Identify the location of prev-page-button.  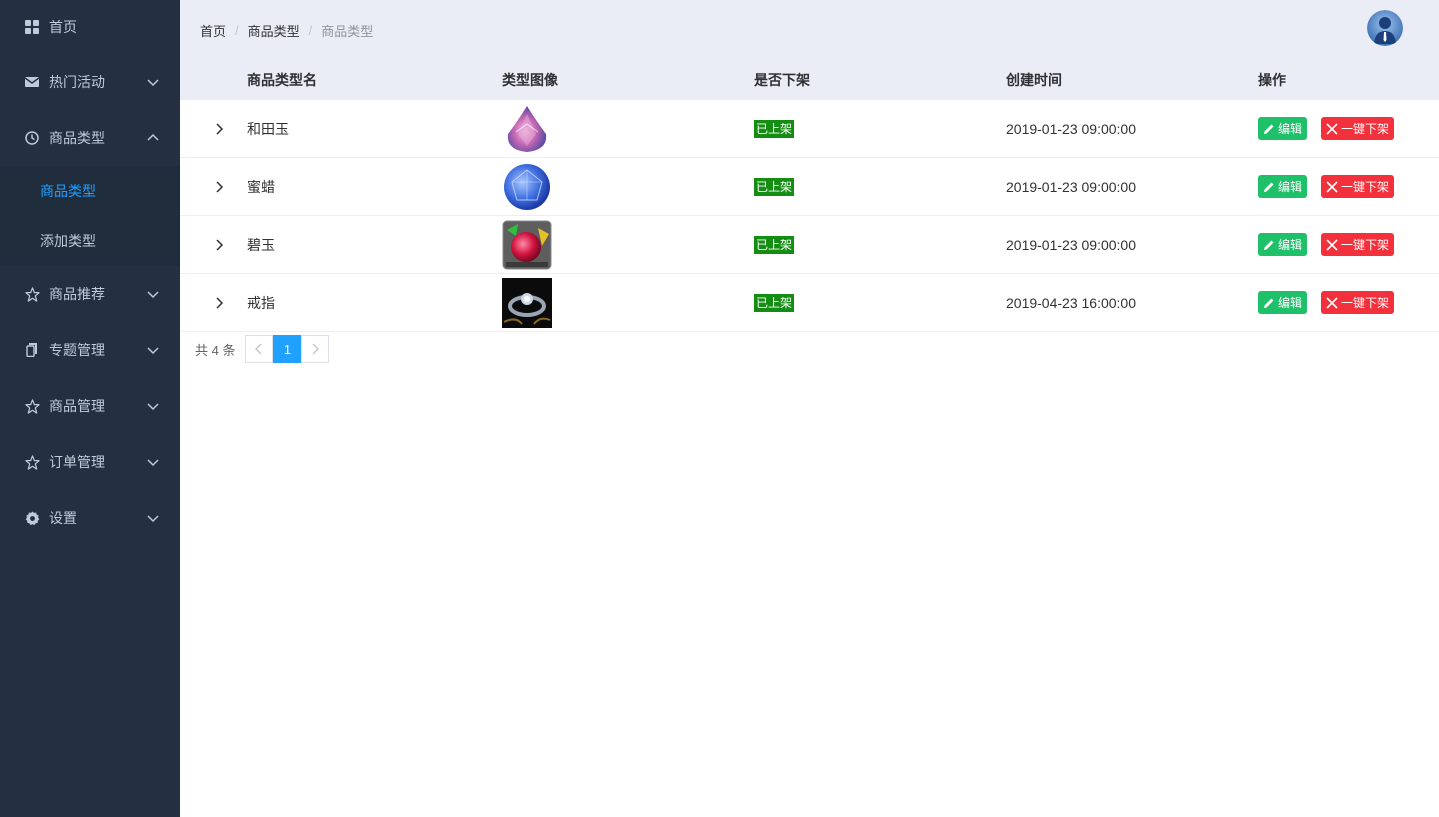
(259, 349).